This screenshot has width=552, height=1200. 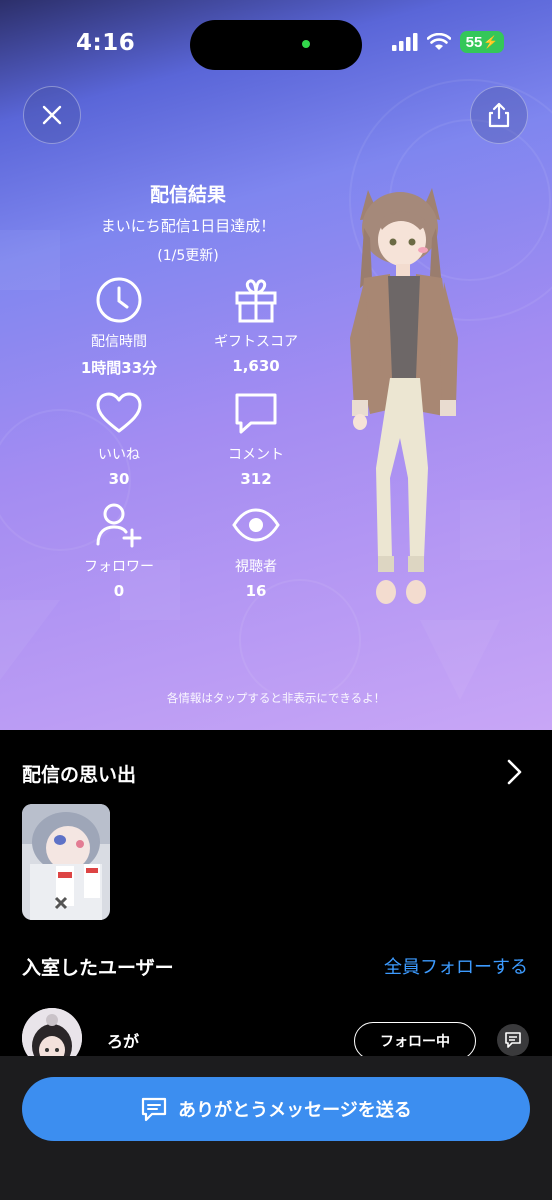 What do you see at coordinates (187, 195) in the screenshot?
I see `result-title: 配信結果` at bounding box center [187, 195].